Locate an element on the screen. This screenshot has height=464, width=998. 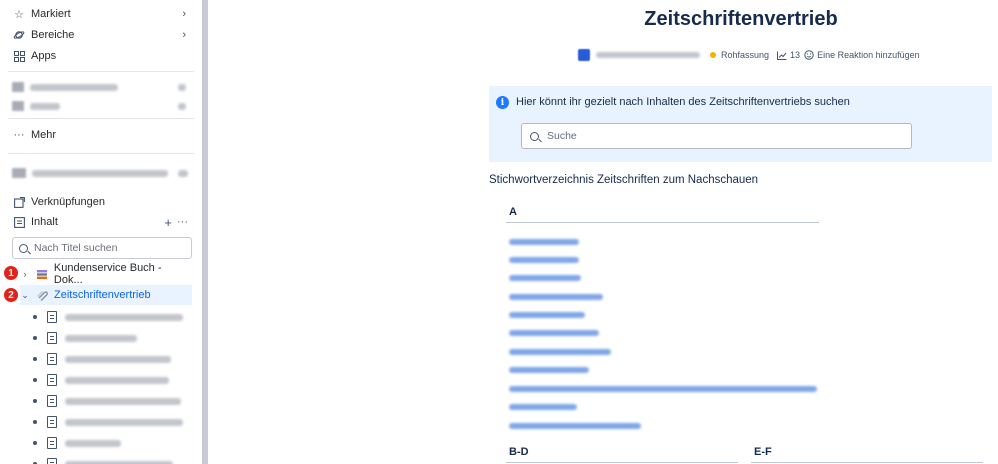
tree-item-label: Zeitschriftenvertrieb is located at coordinates (102, 295).